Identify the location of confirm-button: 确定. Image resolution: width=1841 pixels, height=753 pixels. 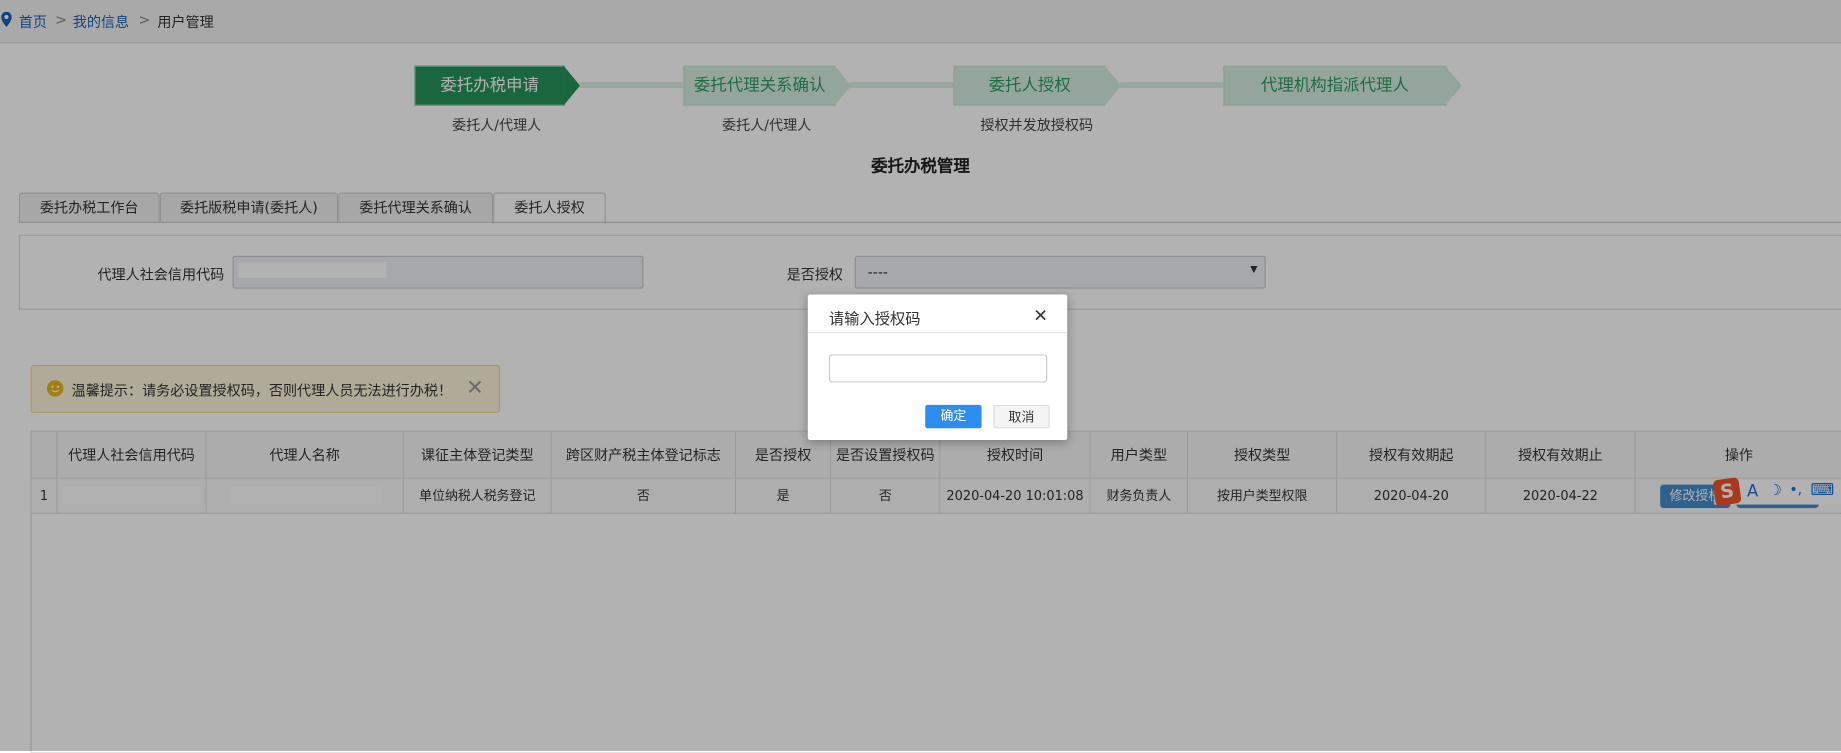
(953, 416).